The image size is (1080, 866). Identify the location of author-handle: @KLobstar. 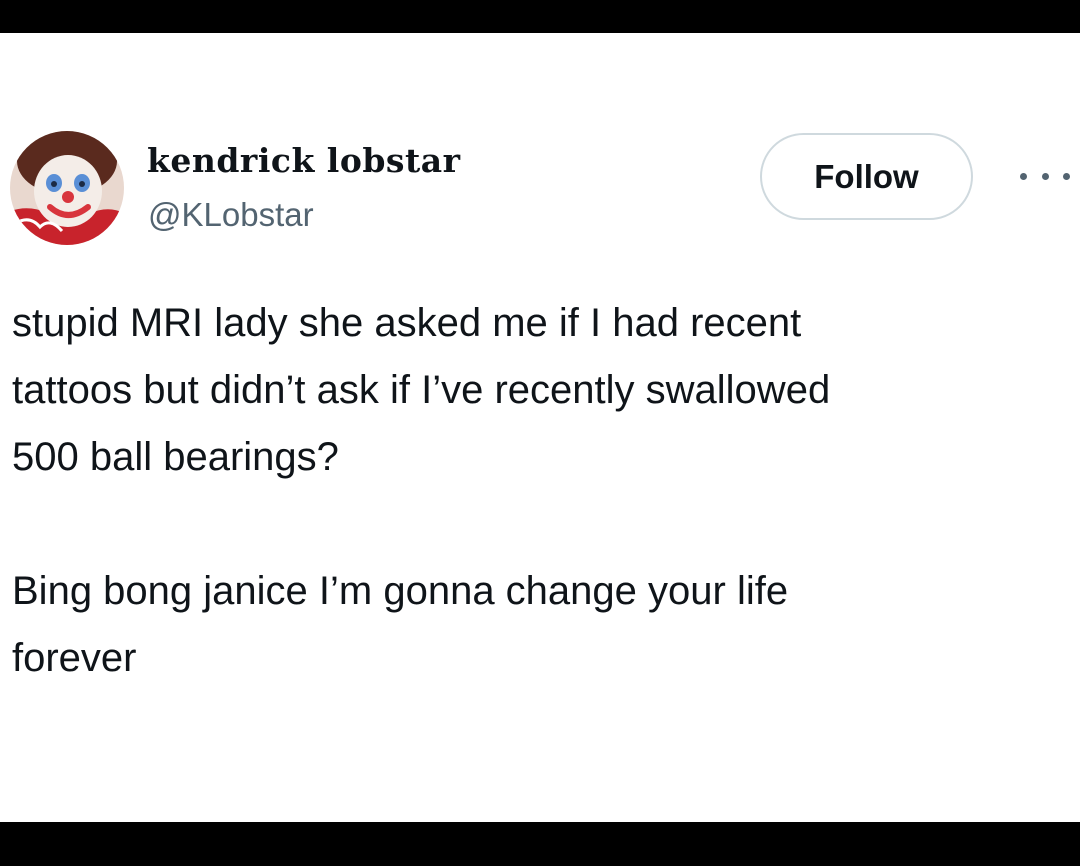
(231, 215).